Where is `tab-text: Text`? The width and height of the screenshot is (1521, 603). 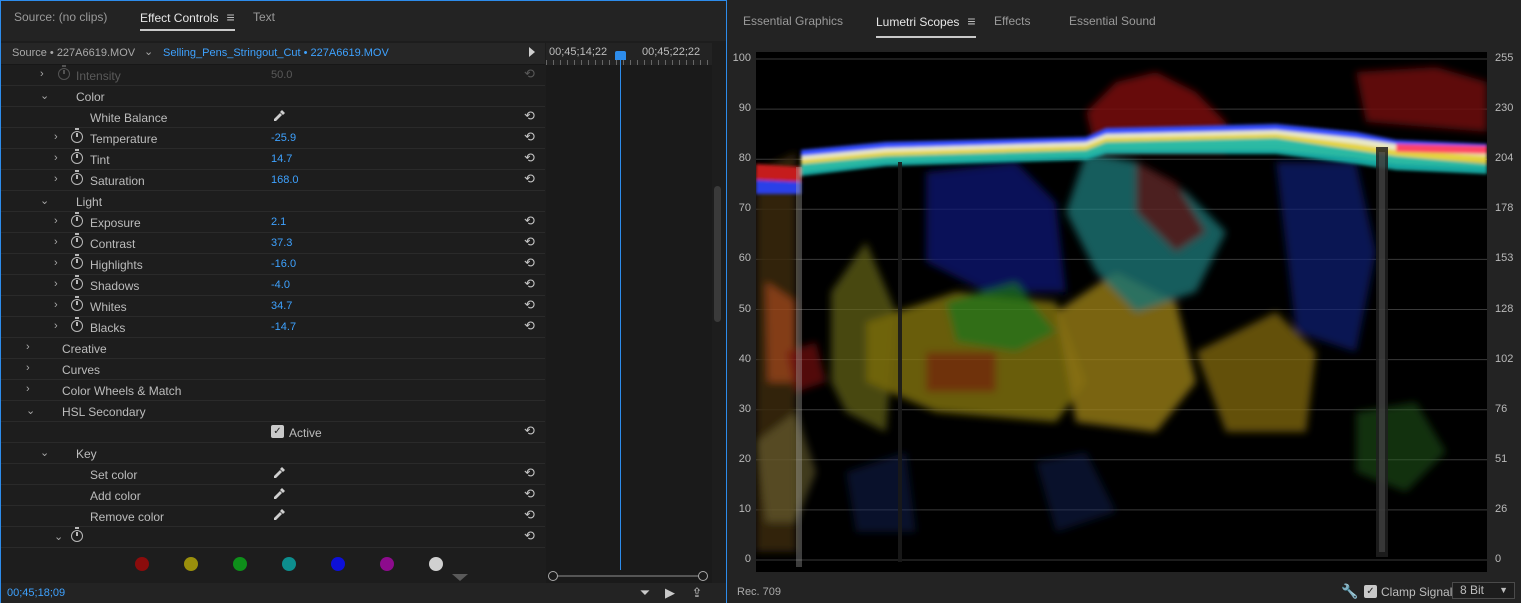 tab-text: Text is located at coordinates (264, 20).